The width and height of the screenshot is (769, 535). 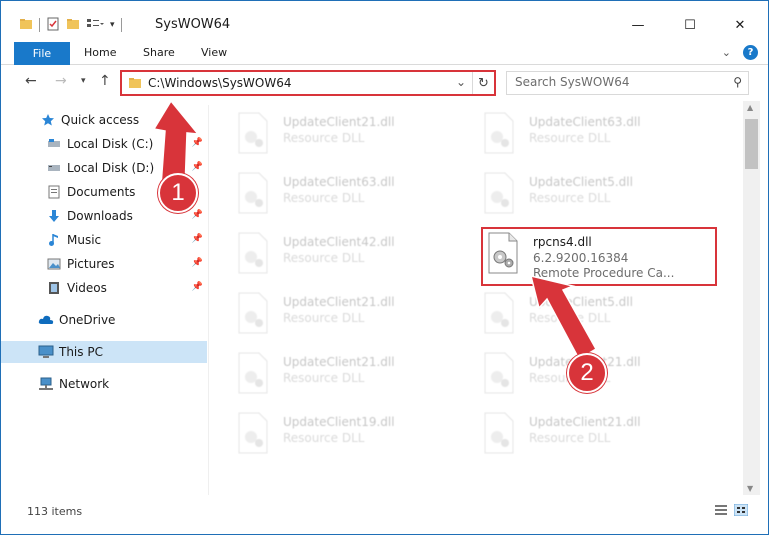 I want to click on sidebar-item-videos: Videos 📌, so click(x=104, y=288).